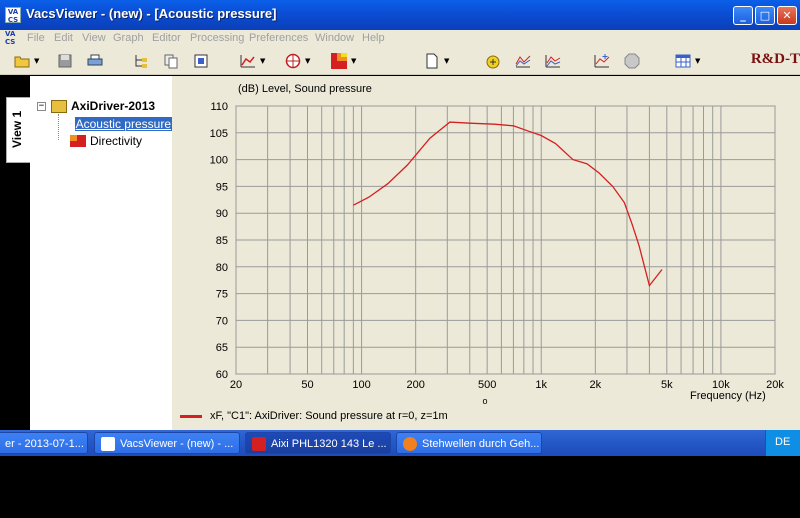 The image size is (800, 518). Describe the element at coordinates (432, 61) in the screenshot. I see `new-page-icon` at that location.